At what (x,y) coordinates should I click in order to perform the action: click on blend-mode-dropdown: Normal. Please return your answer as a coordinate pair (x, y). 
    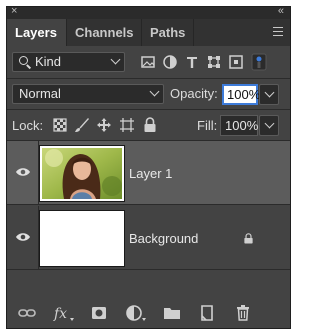
    Looking at the image, I should click on (88, 94).